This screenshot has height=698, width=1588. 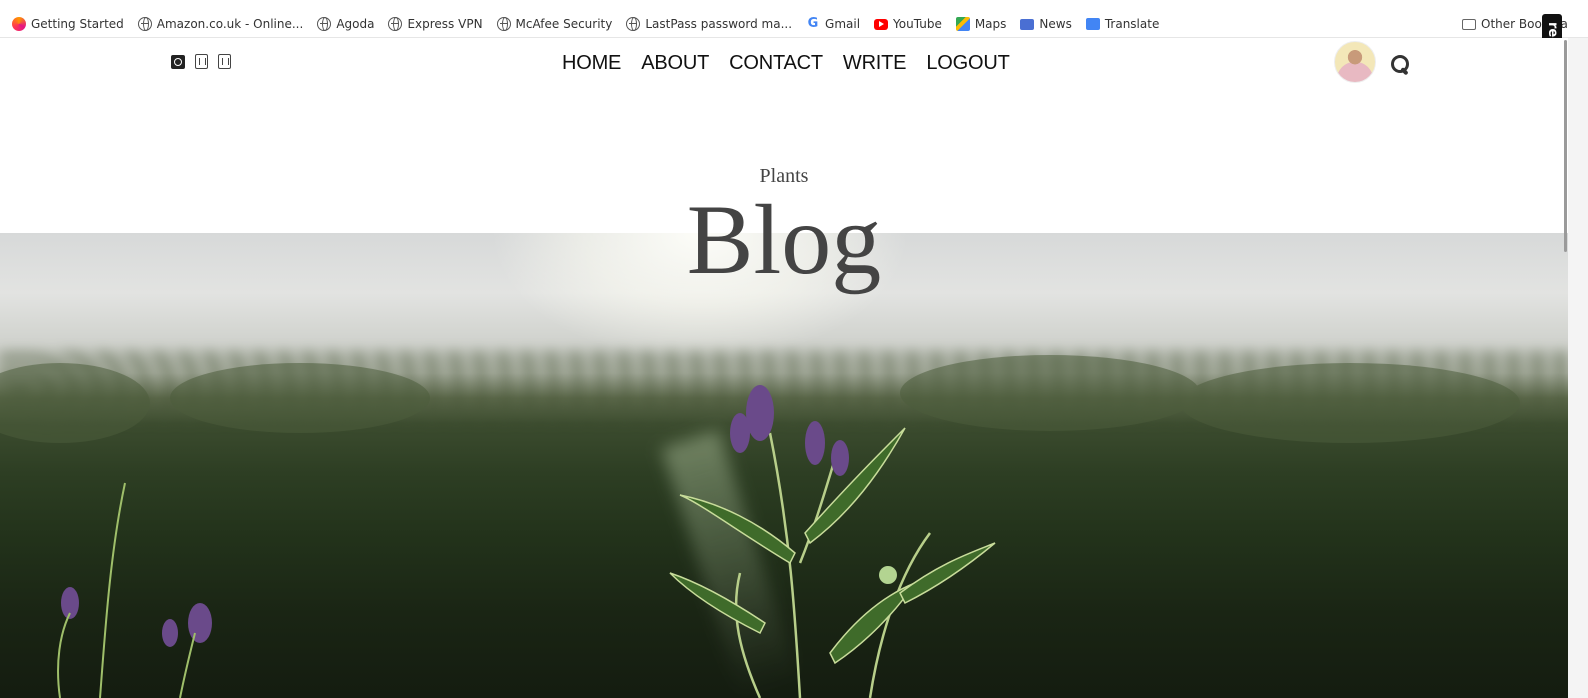 I want to click on google-icon: G, so click(x=813, y=23).